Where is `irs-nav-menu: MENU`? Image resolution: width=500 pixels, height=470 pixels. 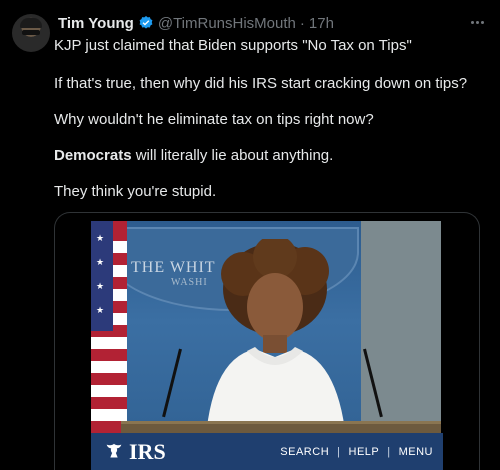 irs-nav-menu: MENU is located at coordinates (416, 452).